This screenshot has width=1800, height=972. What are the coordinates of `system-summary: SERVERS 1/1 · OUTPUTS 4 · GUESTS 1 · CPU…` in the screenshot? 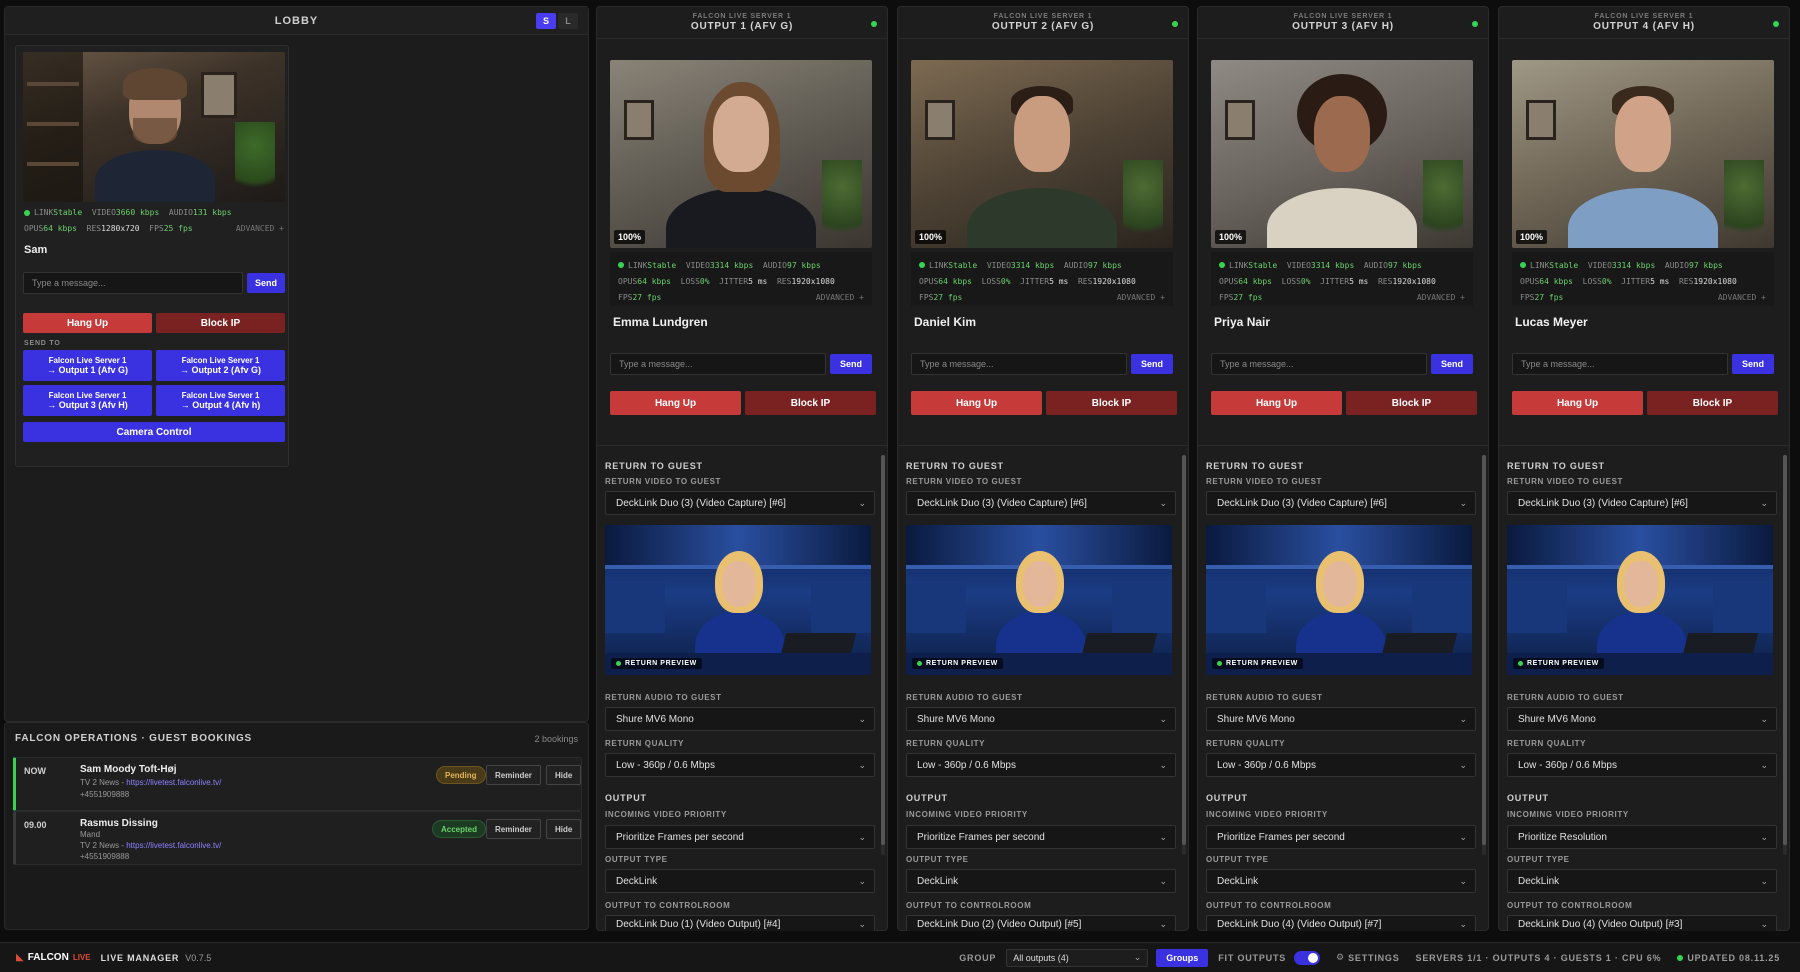 It's located at (1538, 957).